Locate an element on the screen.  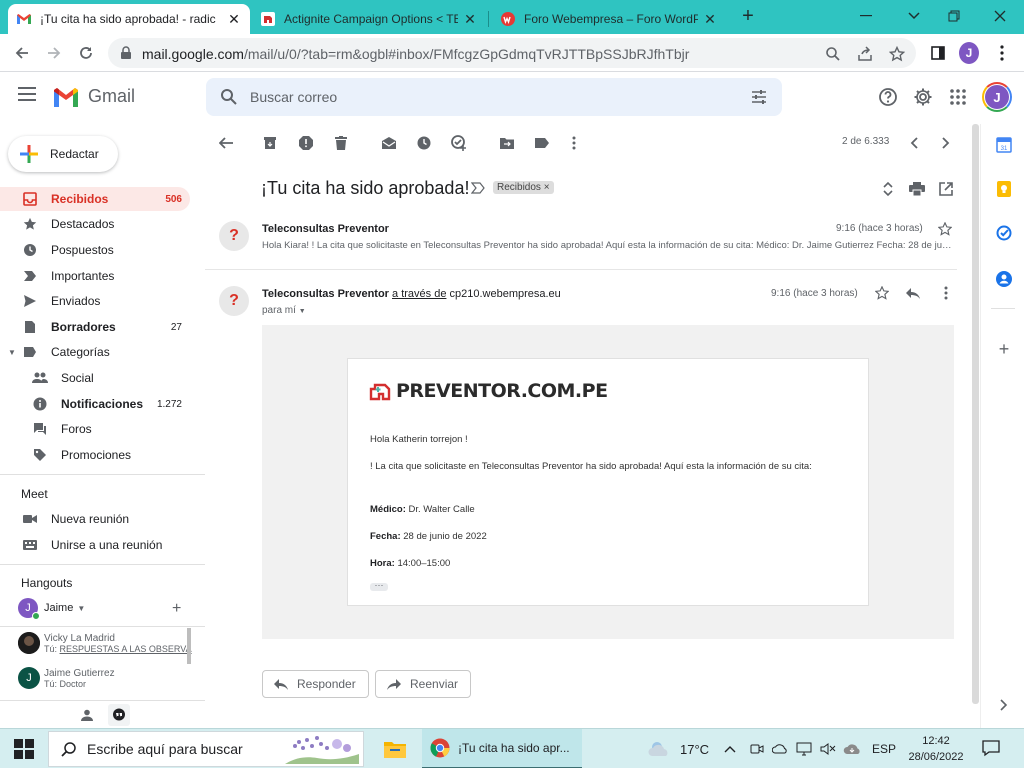
older-chevron-right-icon is located at coordinates (946, 143).